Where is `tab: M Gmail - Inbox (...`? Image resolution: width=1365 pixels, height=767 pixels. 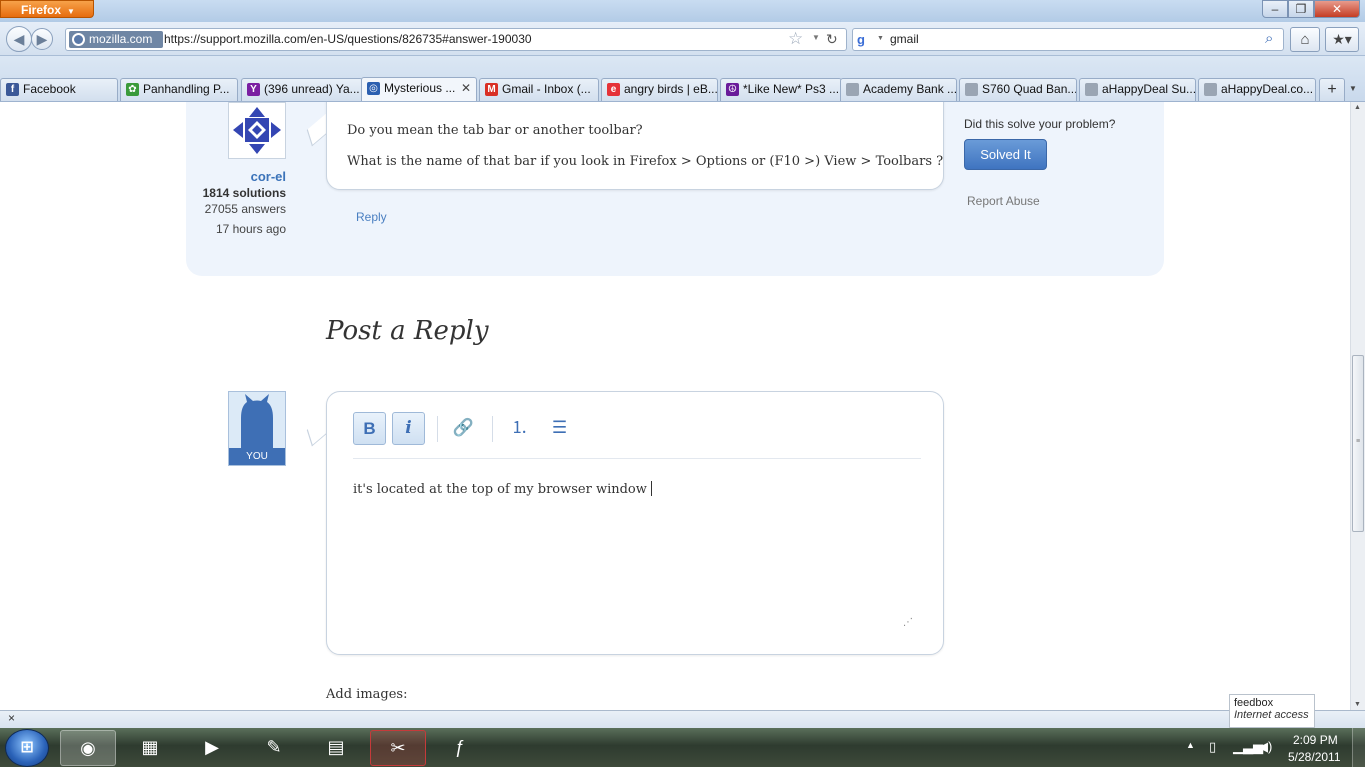 tab: M Gmail - Inbox (... is located at coordinates (539, 89).